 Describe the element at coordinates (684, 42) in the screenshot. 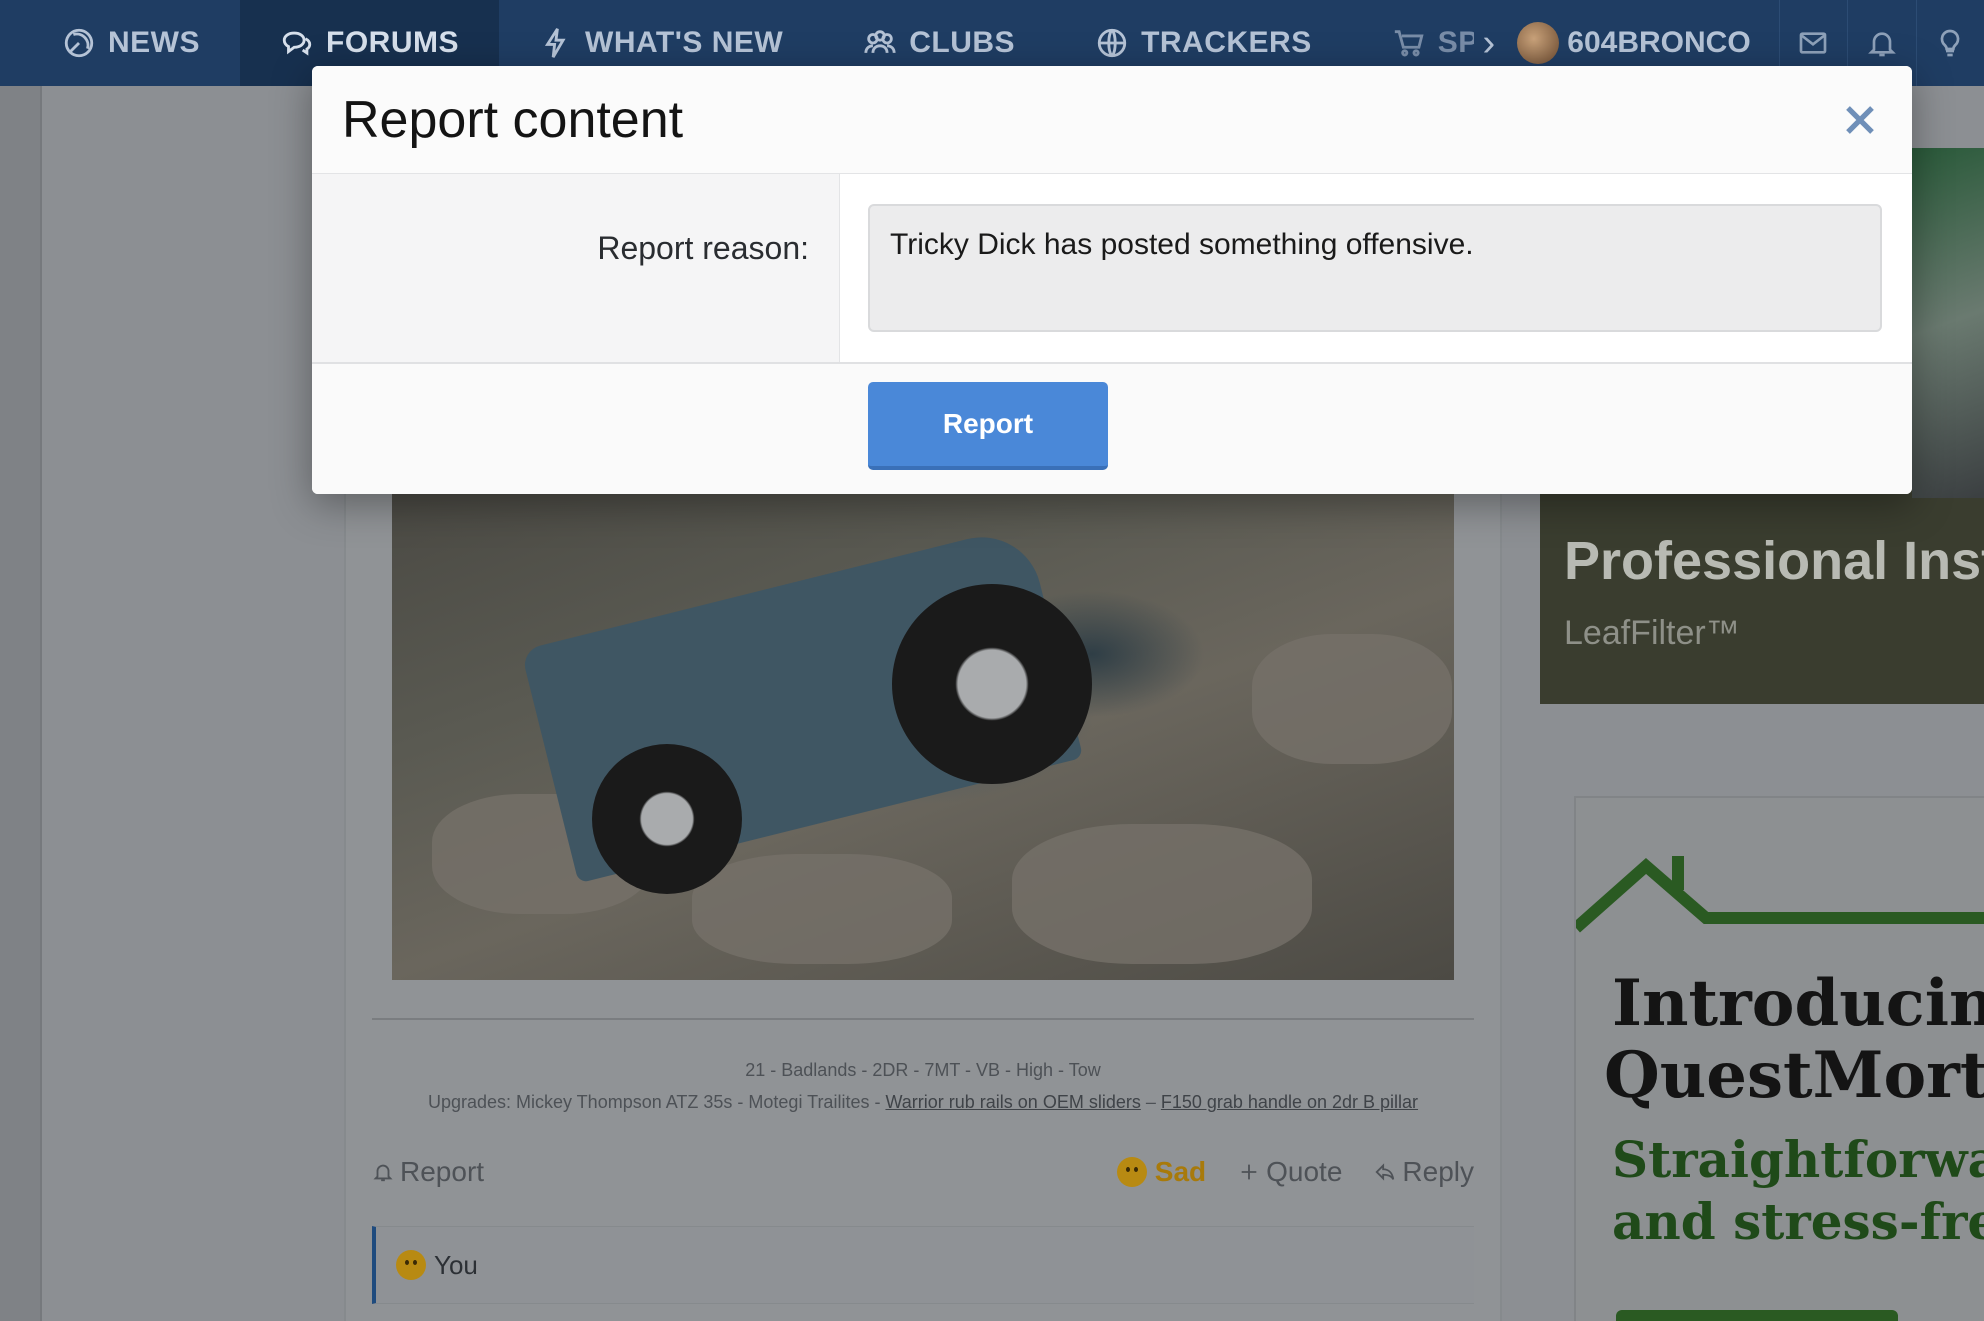

I see `nav-tab-label: WHAT'S NEW` at that location.